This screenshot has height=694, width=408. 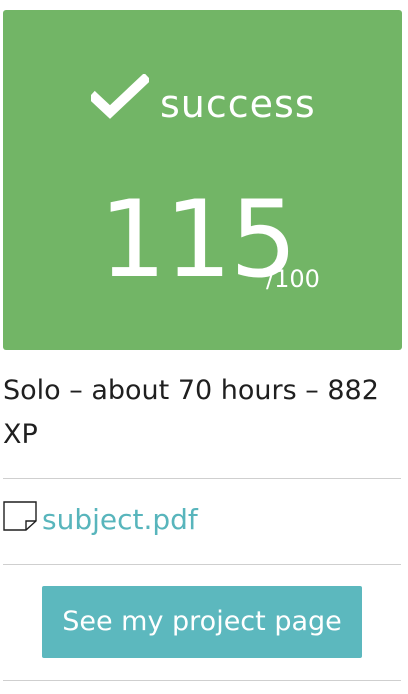 What do you see at coordinates (191, 412) in the screenshot?
I see `project-info: Solo – about 70 hours – 882 XP` at bounding box center [191, 412].